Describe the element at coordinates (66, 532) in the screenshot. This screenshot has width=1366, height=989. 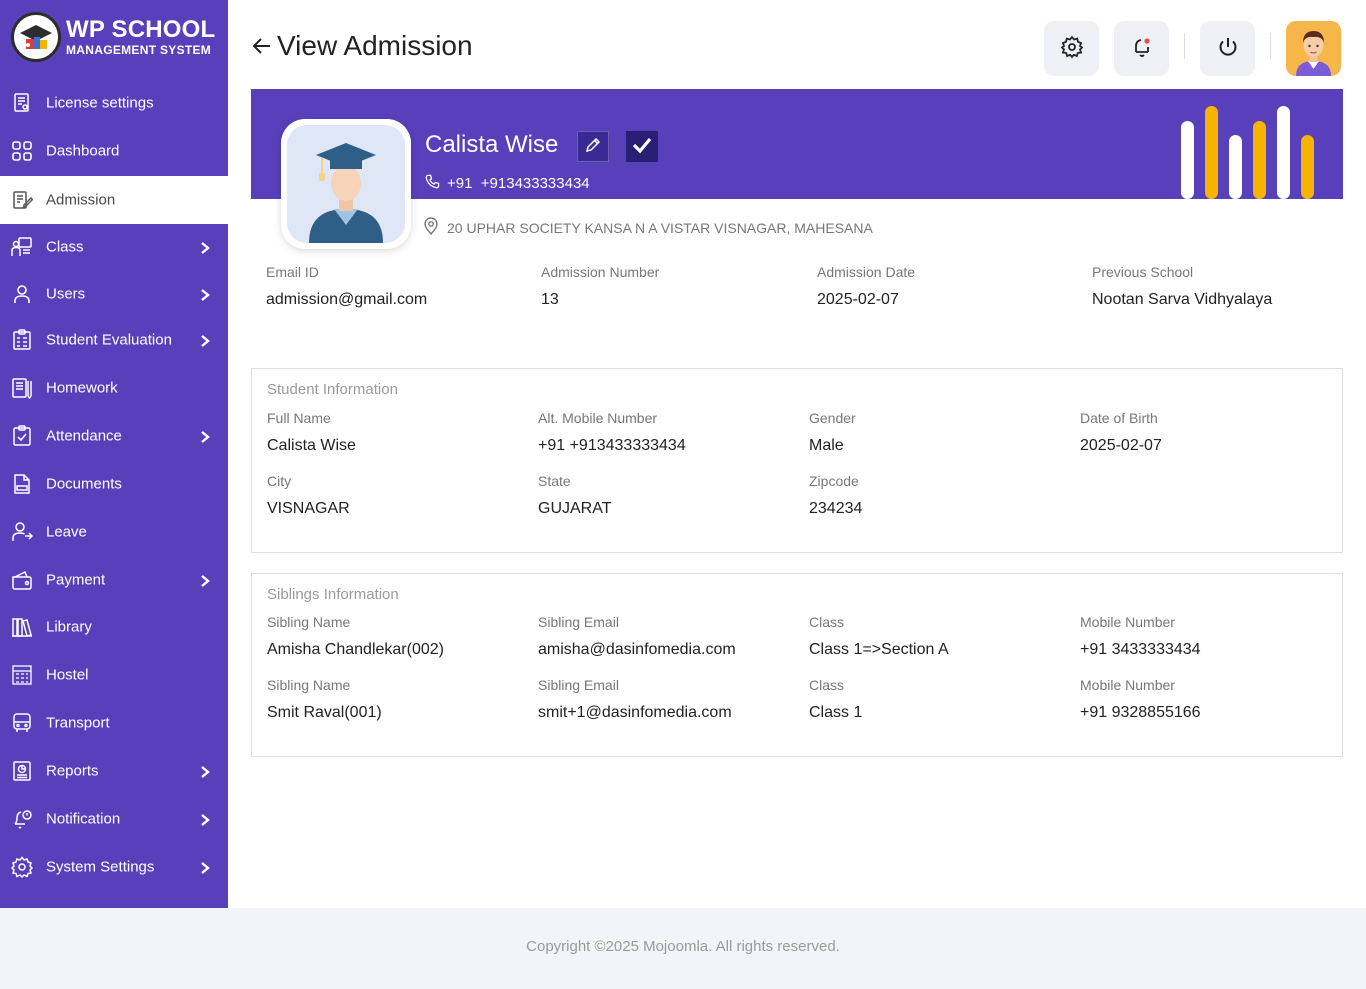
I see `sidebar-item-label: Leave` at that location.